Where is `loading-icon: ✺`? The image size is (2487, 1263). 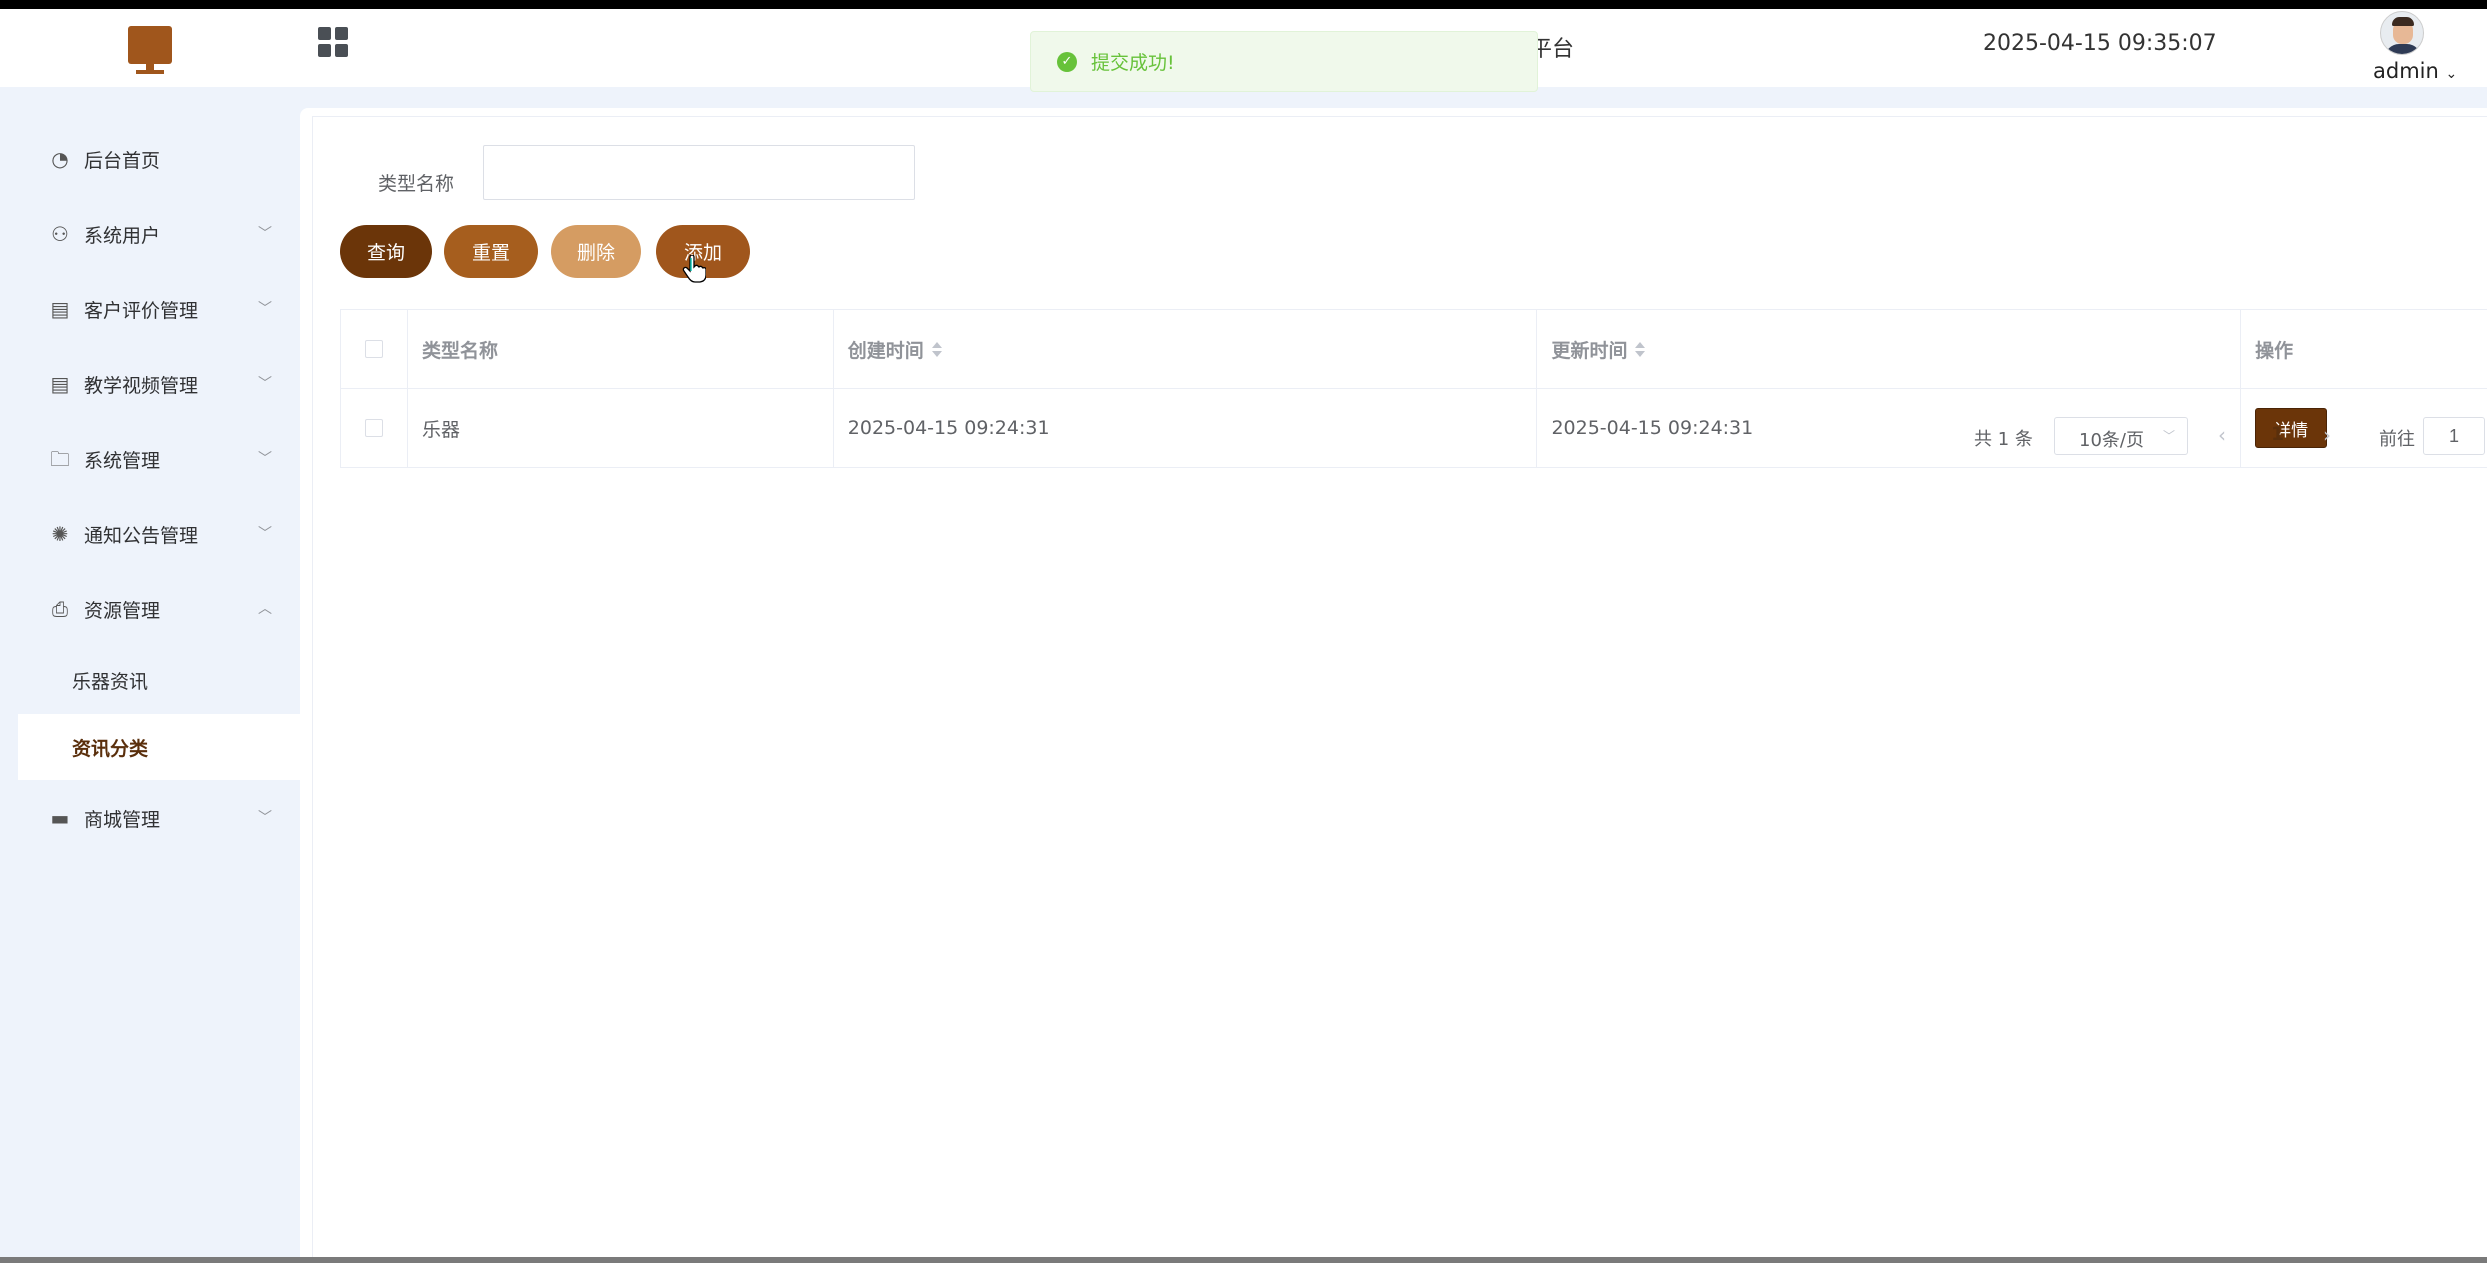 loading-icon: ✺ is located at coordinates (60, 534).